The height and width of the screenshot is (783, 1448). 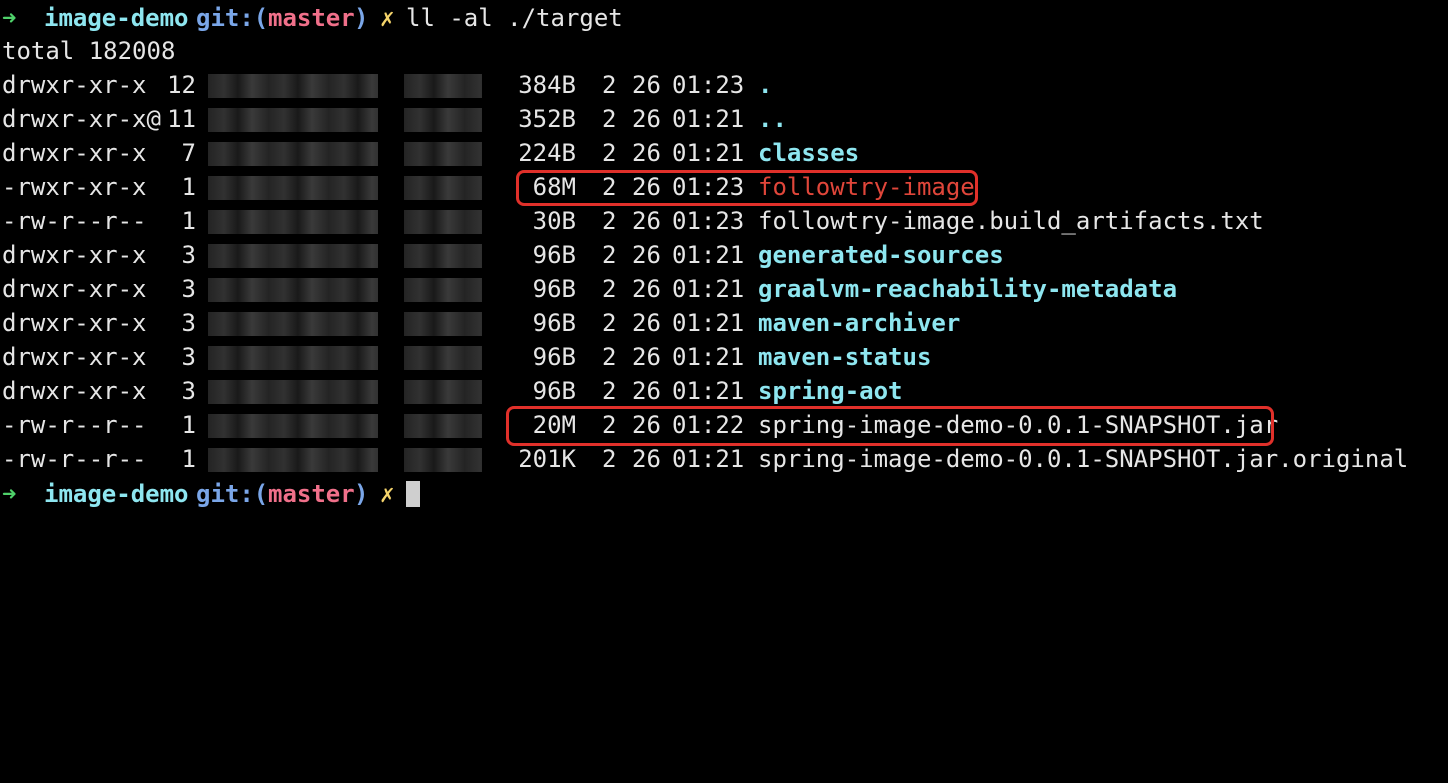 What do you see at coordinates (708, 221) in the screenshot?
I see `file-time: 01:23` at bounding box center [708, 221].